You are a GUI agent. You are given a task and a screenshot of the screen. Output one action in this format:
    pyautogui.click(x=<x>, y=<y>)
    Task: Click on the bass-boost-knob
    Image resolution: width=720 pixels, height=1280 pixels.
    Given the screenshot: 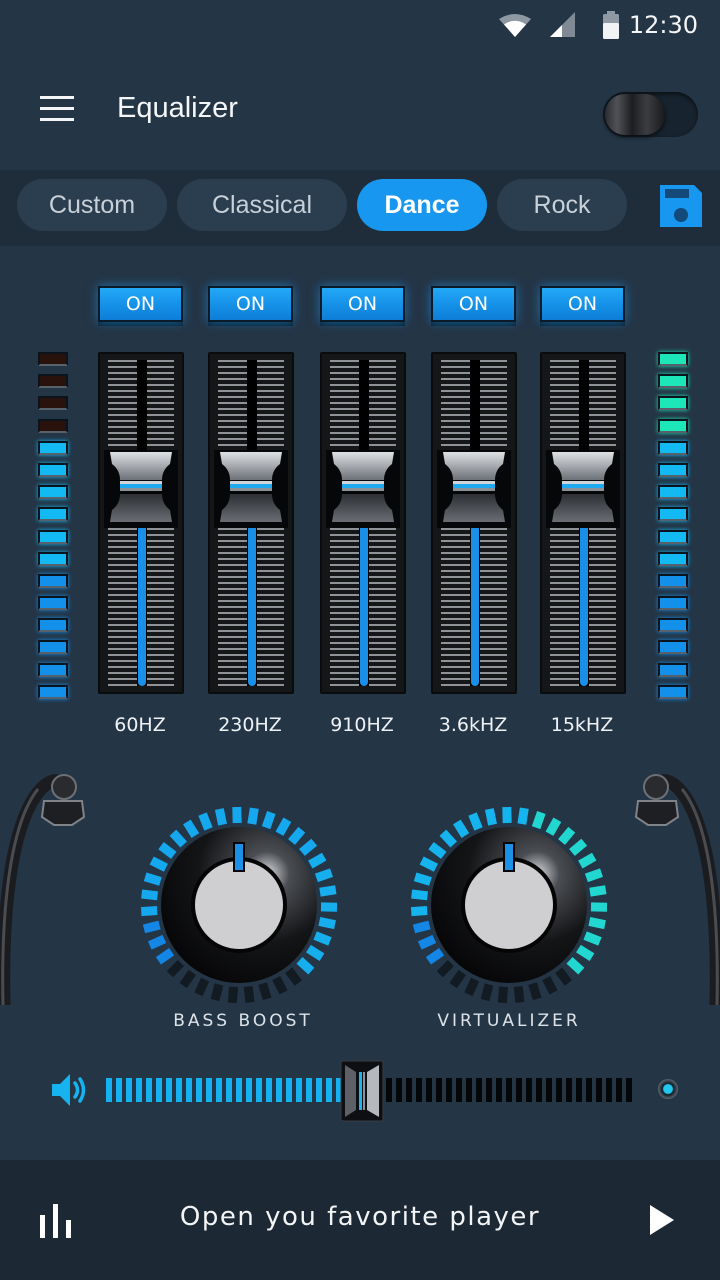 What is the action you would take?
    pyautogui.click(x=239, y=905)
    